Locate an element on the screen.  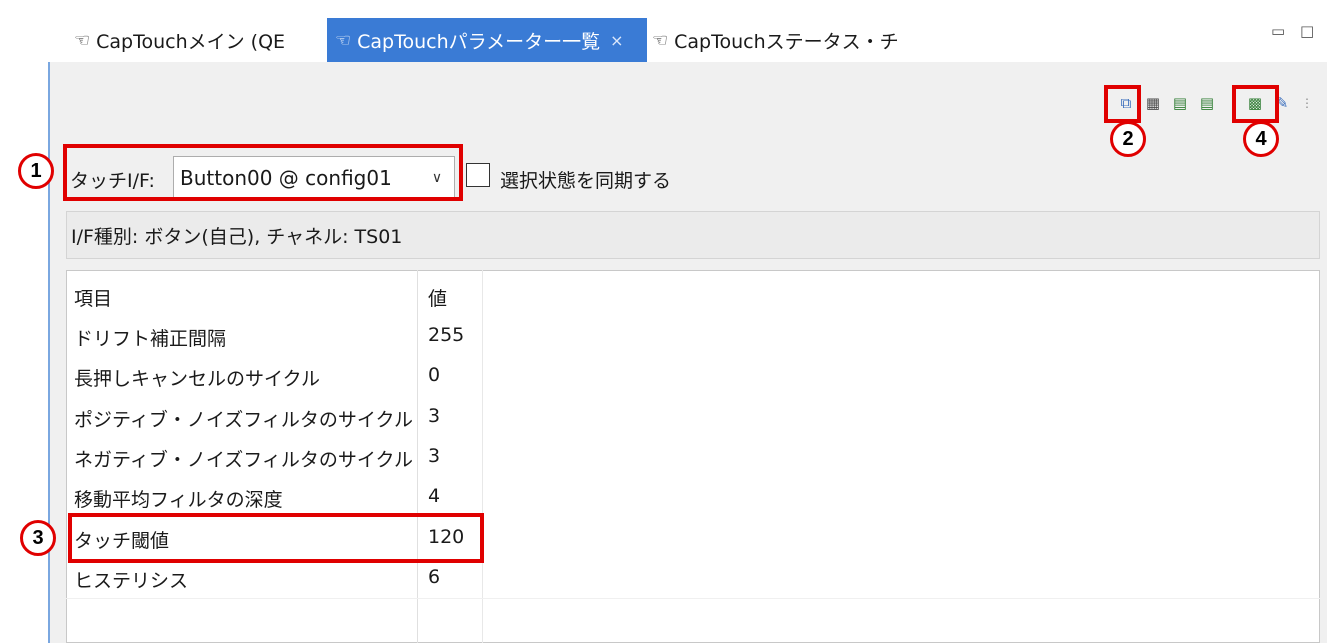
parameter-name: ネガティブ・ノイズフィルタのサイクル is located at coordinates (243, 460).